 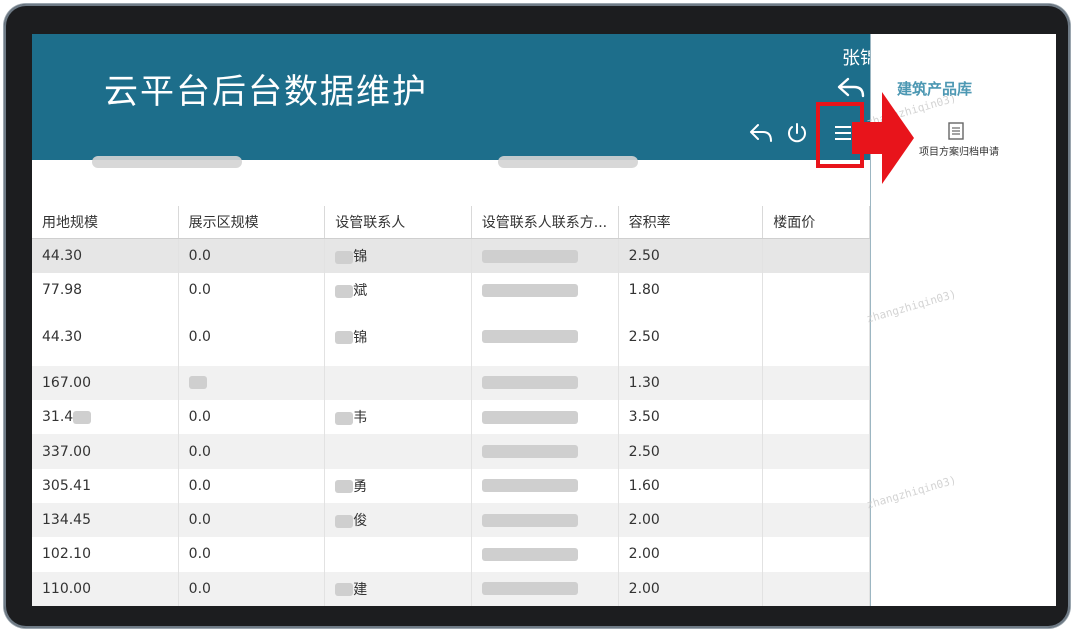 What do you see at coordinates (360, 291) in the screenshot?
I see `contact-name: 斌` at bounding box center [360, 291].